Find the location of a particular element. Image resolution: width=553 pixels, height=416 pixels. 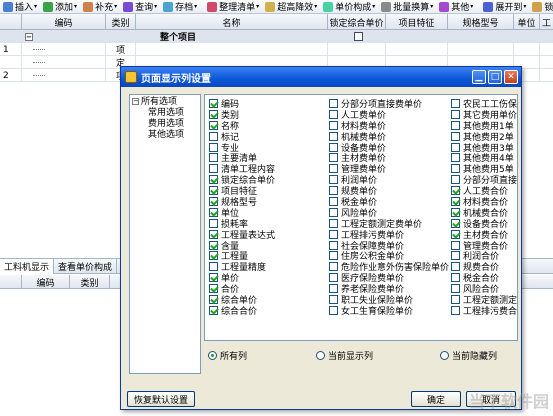

toolbar-button-9: 其他 ▾ is located at coordinates (456, 6).